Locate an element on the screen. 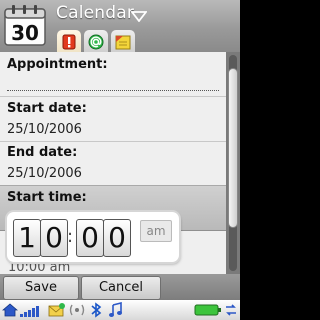  exclamation-icon is located at coordinates (69, 42).